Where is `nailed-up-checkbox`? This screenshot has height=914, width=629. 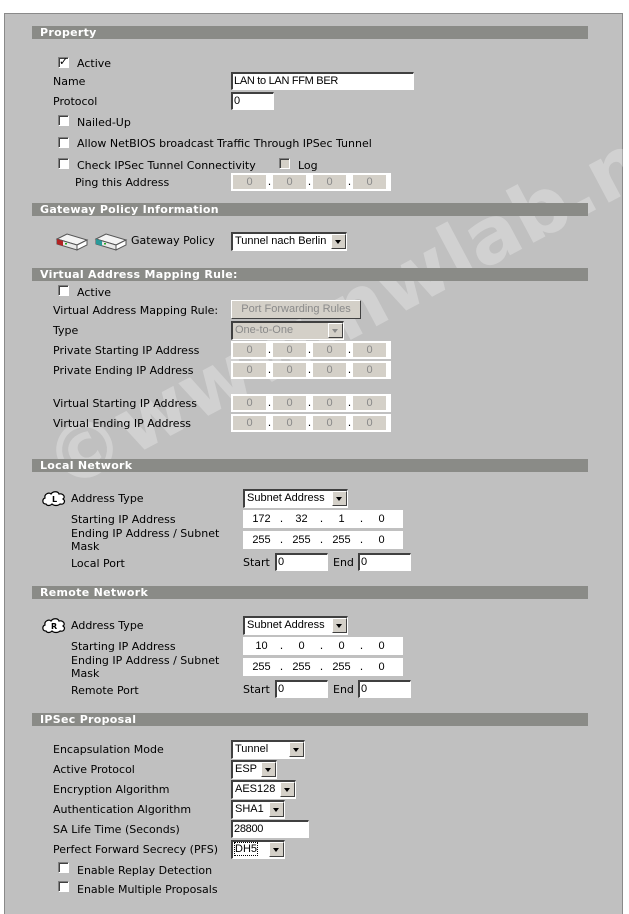
nailed-up-checkbox is located at coordinates (63, 120).